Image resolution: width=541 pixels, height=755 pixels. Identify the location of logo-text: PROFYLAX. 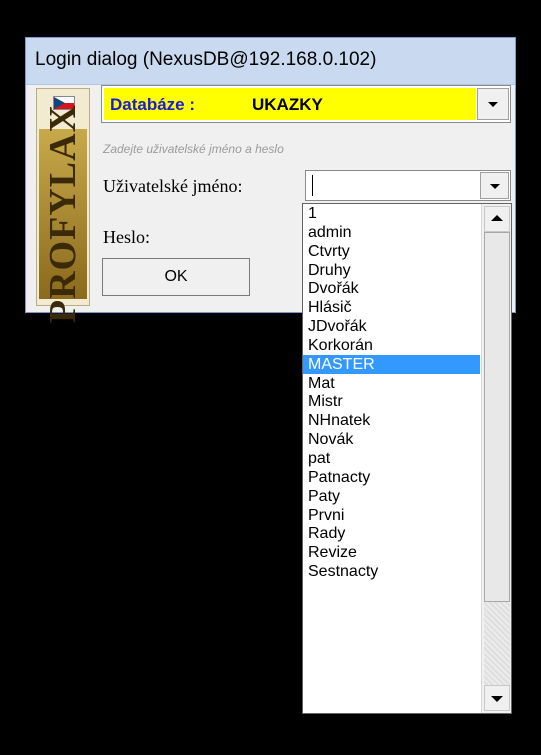
(63, 214).